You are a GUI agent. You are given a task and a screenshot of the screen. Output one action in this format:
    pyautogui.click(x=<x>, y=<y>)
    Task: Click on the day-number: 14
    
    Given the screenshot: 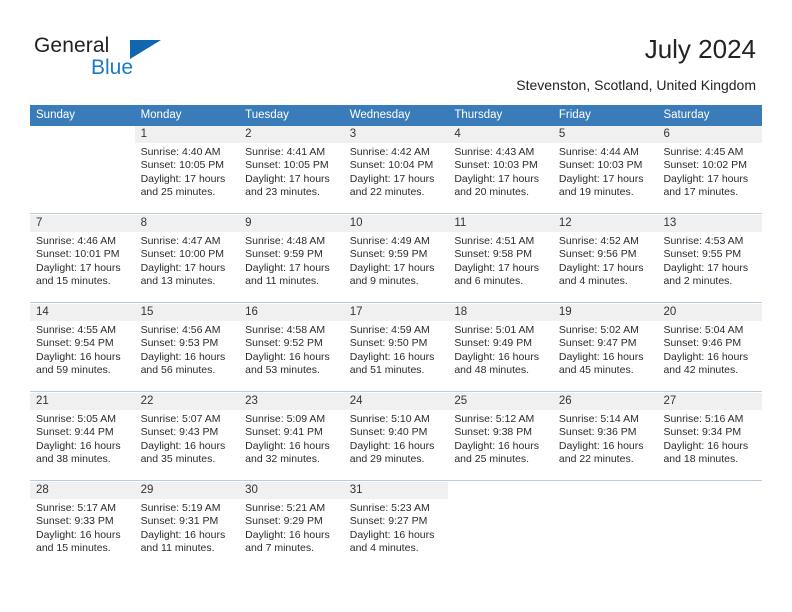 What is the action you would take?
    pyautogui.click(x=82, y=312)
    